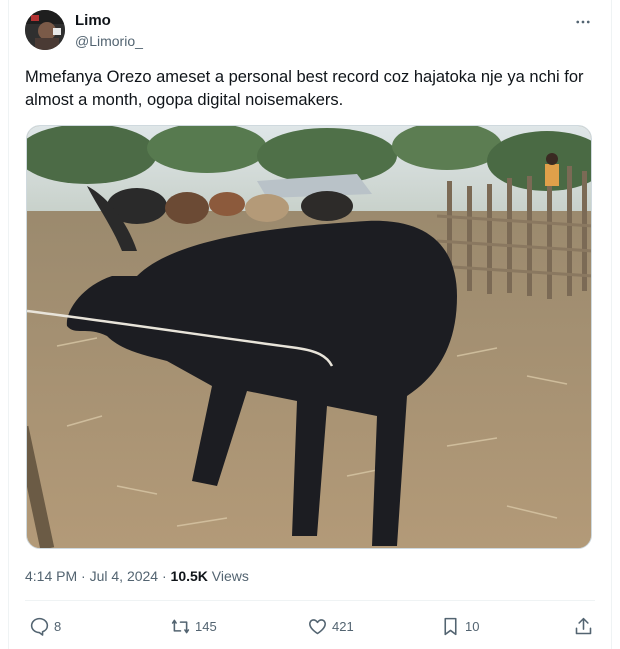 The image size is (620, 649). What do you see at coordinates (310, 600) in the screenshot?
I see `action-divider` at bounding box center [310, 600].